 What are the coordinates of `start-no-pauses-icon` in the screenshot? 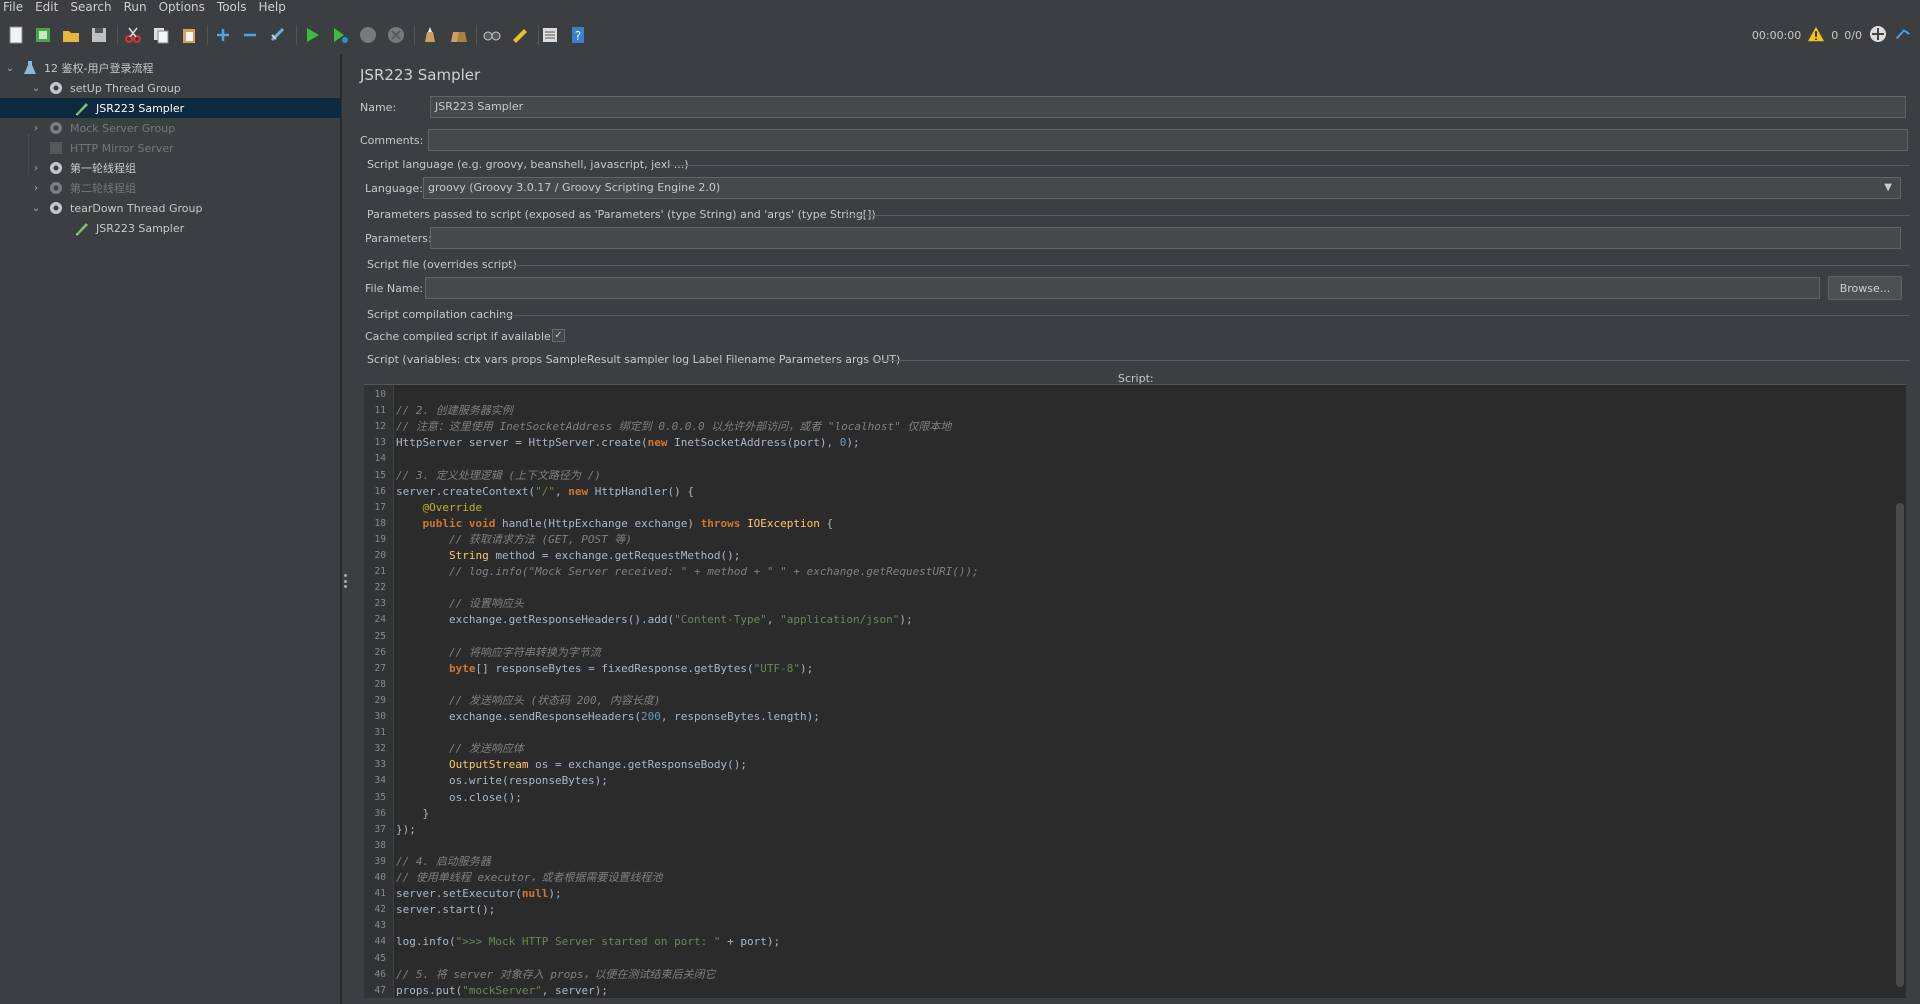 It's located at (340, 35).